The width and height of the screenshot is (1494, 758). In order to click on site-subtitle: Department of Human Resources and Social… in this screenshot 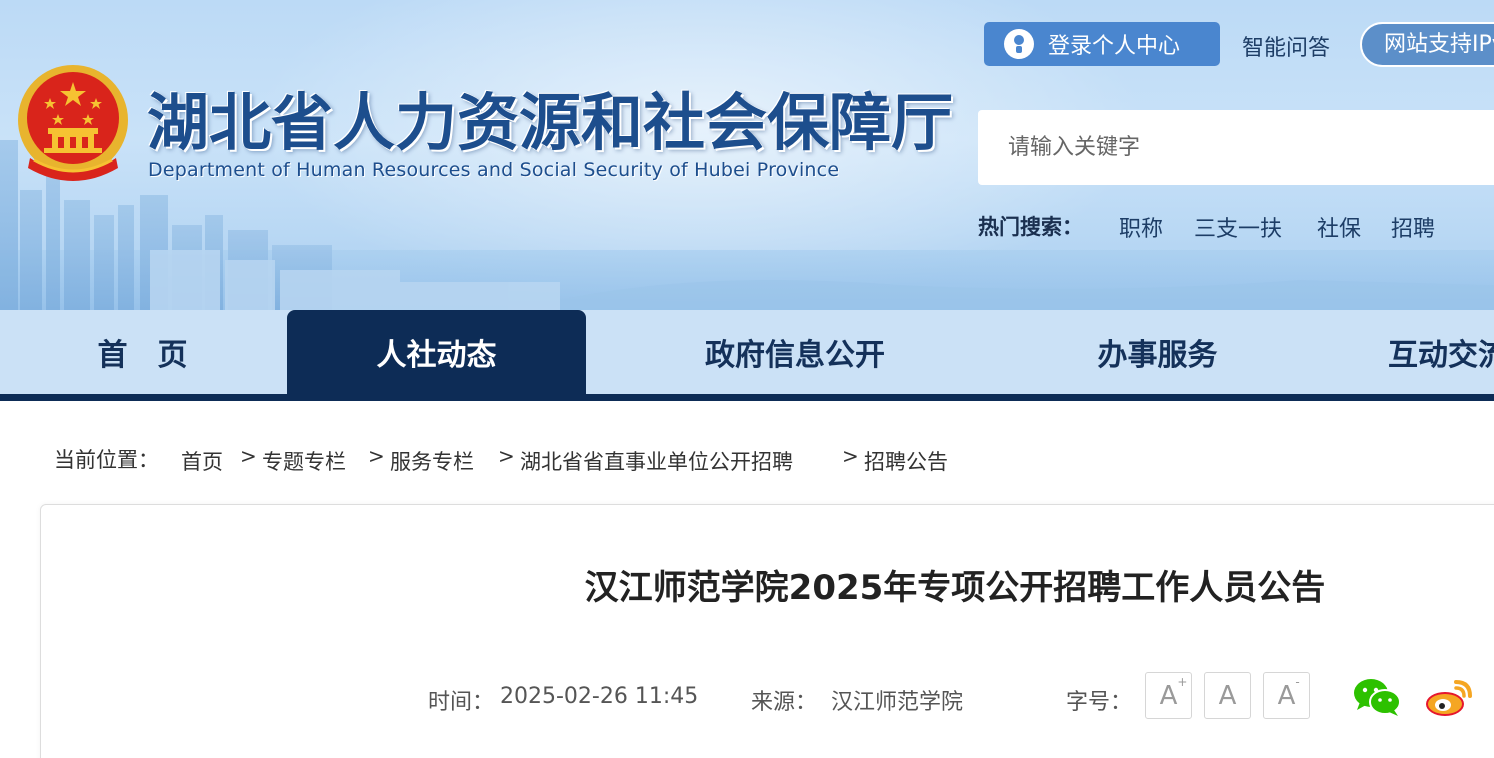, I will do `click(494, 170)`.